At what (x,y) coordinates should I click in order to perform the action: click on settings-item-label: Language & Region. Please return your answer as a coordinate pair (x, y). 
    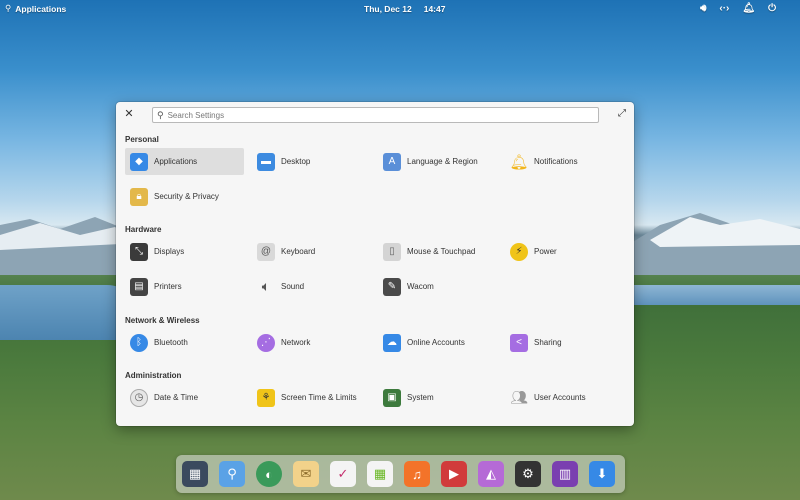
    Looking at the image, I should click on (442, 161).